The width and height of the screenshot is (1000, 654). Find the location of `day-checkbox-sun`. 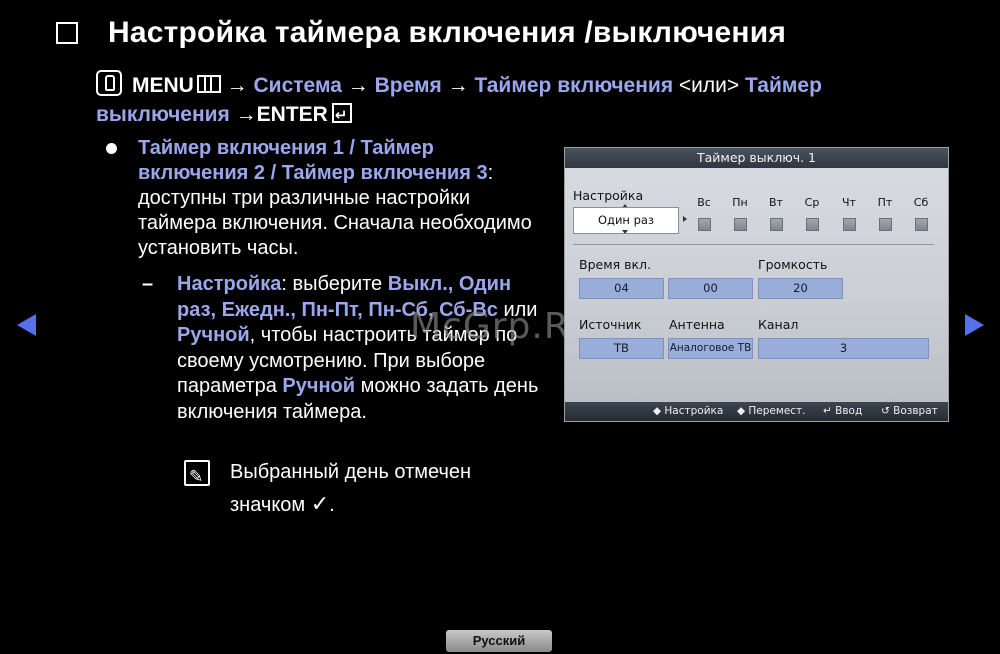

day-checkbox-sun is located at coordinates (704, 224).